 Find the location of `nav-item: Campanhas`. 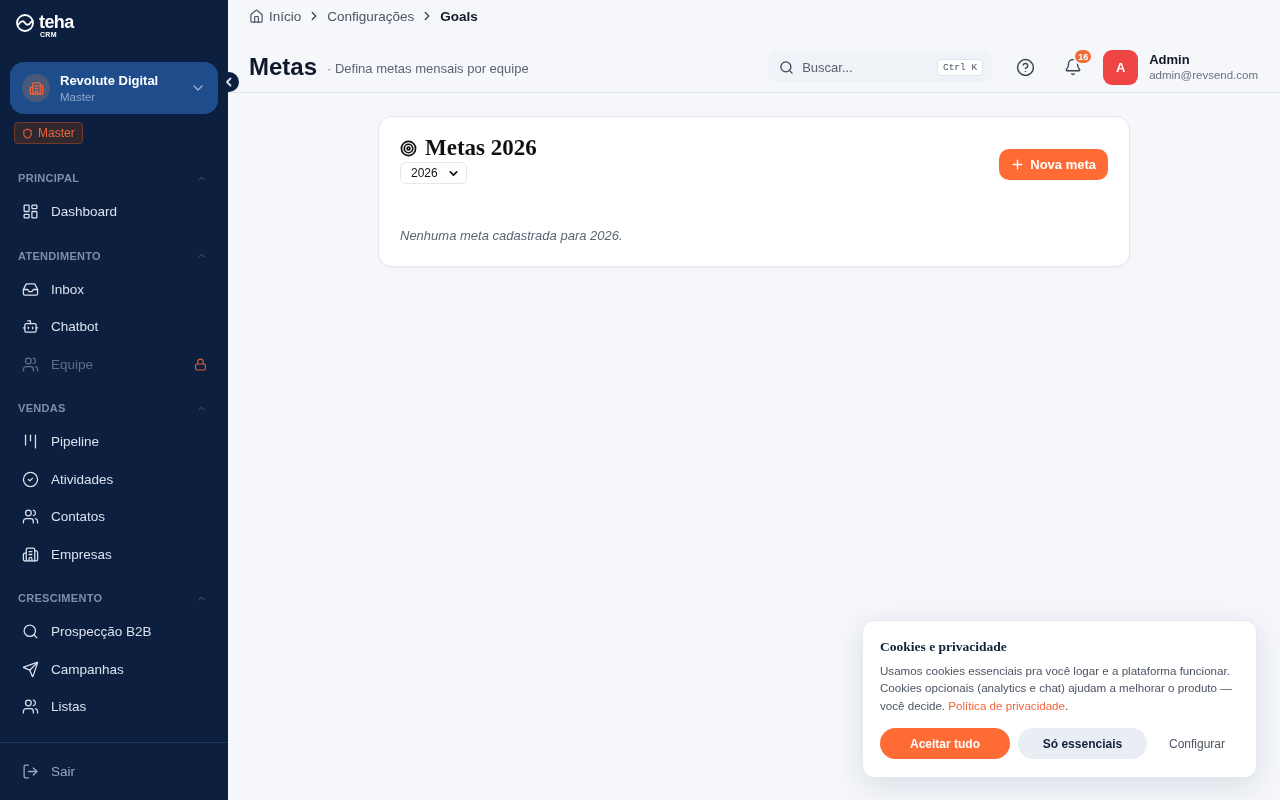

nav-item: Campanhas is located at coordinates (114, 669).